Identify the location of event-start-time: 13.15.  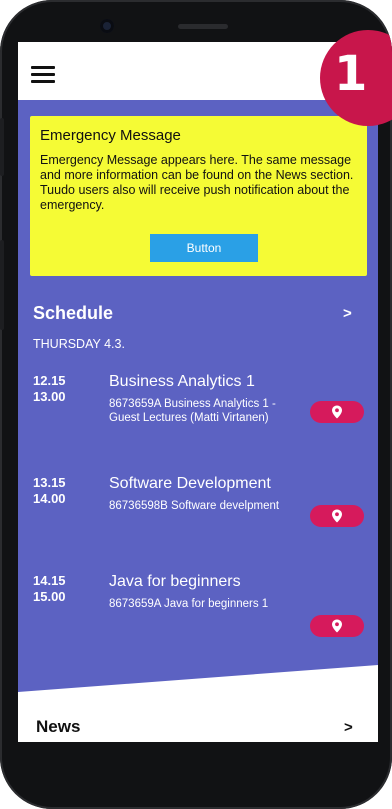
(49, 482).